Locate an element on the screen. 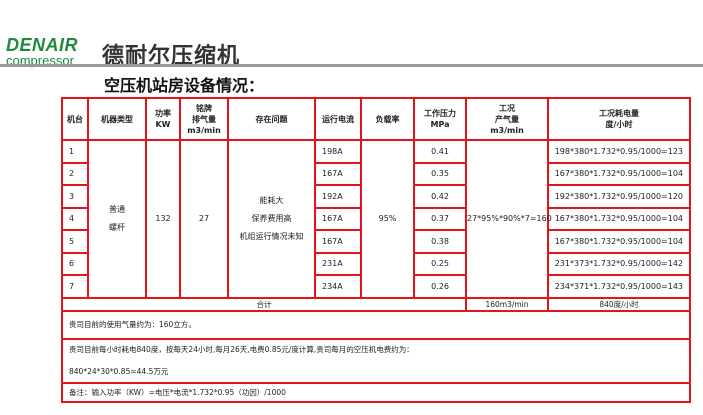 The height and width of the screenshot is (415, 703). cell-pressure: 0.35 is located at coordinates (440, 173).